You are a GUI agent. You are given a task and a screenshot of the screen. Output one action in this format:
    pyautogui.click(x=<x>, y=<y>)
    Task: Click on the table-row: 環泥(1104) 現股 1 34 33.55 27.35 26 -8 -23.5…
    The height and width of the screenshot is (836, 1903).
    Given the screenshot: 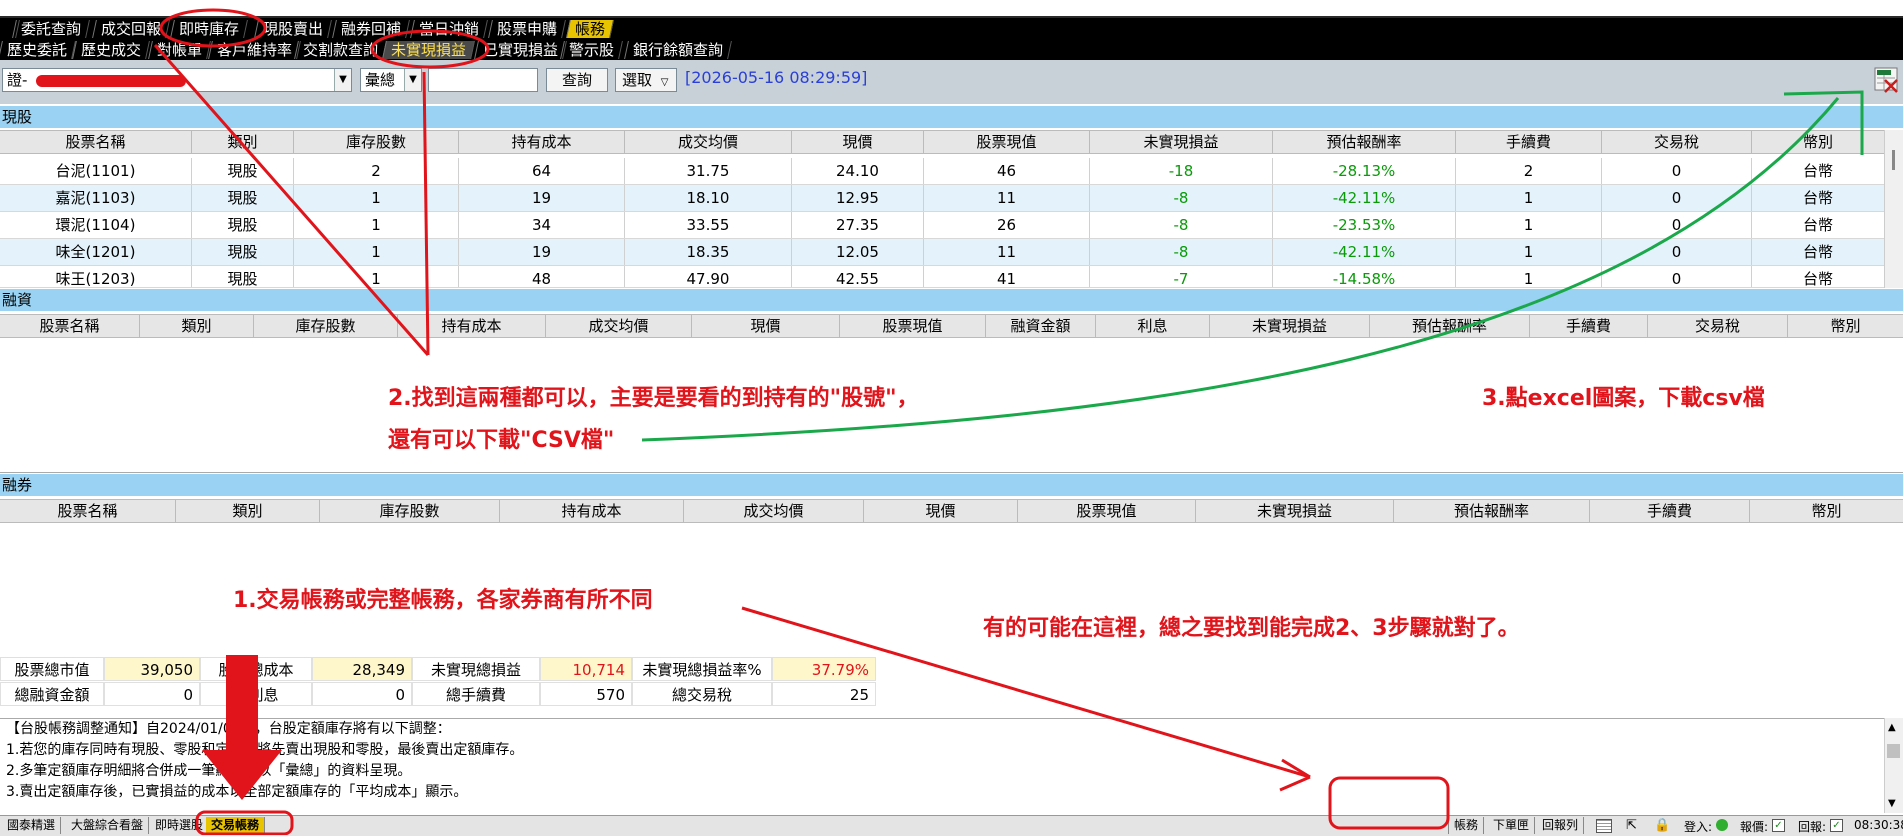 What is the action you would take?
    pyautogui.click(x=942, y=225)
    